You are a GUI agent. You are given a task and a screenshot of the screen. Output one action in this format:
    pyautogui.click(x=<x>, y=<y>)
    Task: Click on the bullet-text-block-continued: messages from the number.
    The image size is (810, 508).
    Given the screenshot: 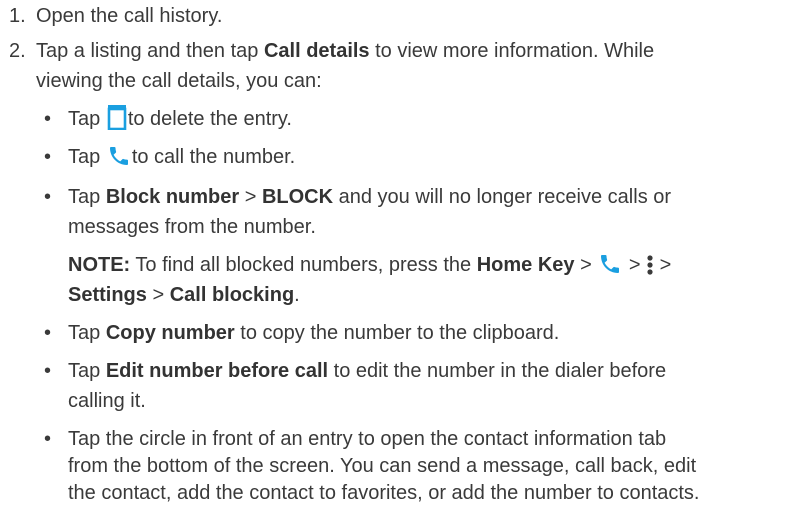 What is the action you would take?
    pyautogui.click(x=192, y=227)
    